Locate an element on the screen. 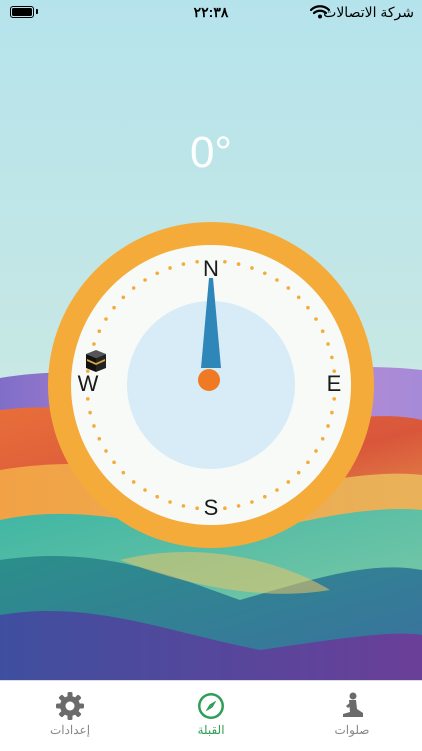 This screenshot has height=751, width=422. tab-settings: إعدادات is located at coordinates (70, 716).